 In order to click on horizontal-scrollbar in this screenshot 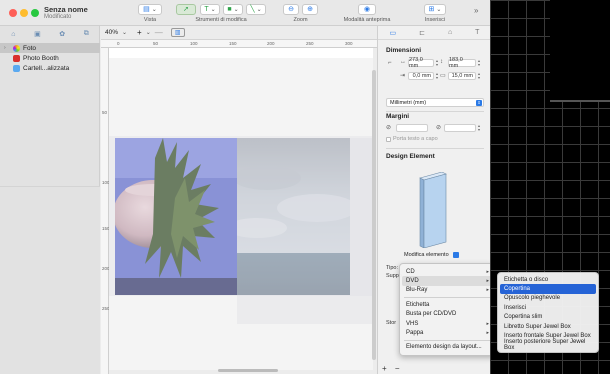, I will do `click(248, 370)`.